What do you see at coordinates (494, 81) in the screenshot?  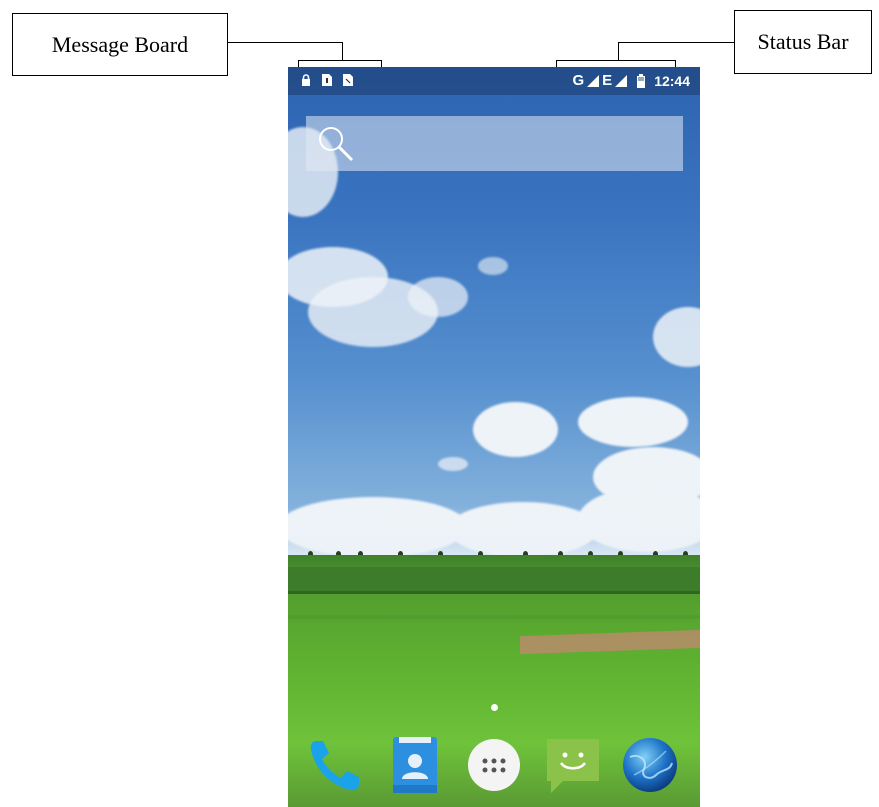 I see `status-bar: G E 12:44` at bounding box center [494, 81].